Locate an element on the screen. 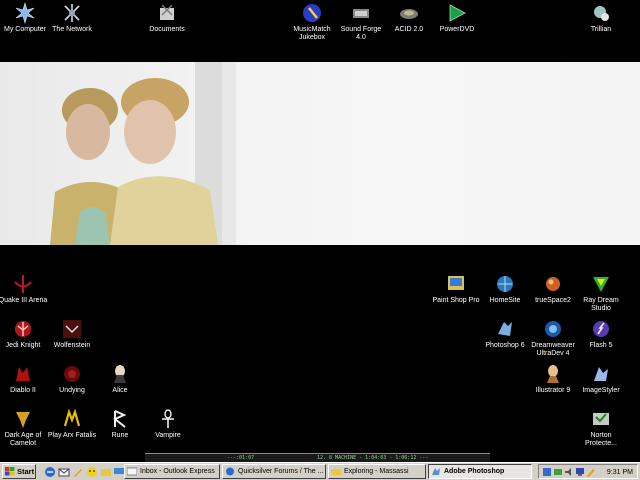  icon-label: MusicMatch Jukebox is located at coordinates (312, 33).